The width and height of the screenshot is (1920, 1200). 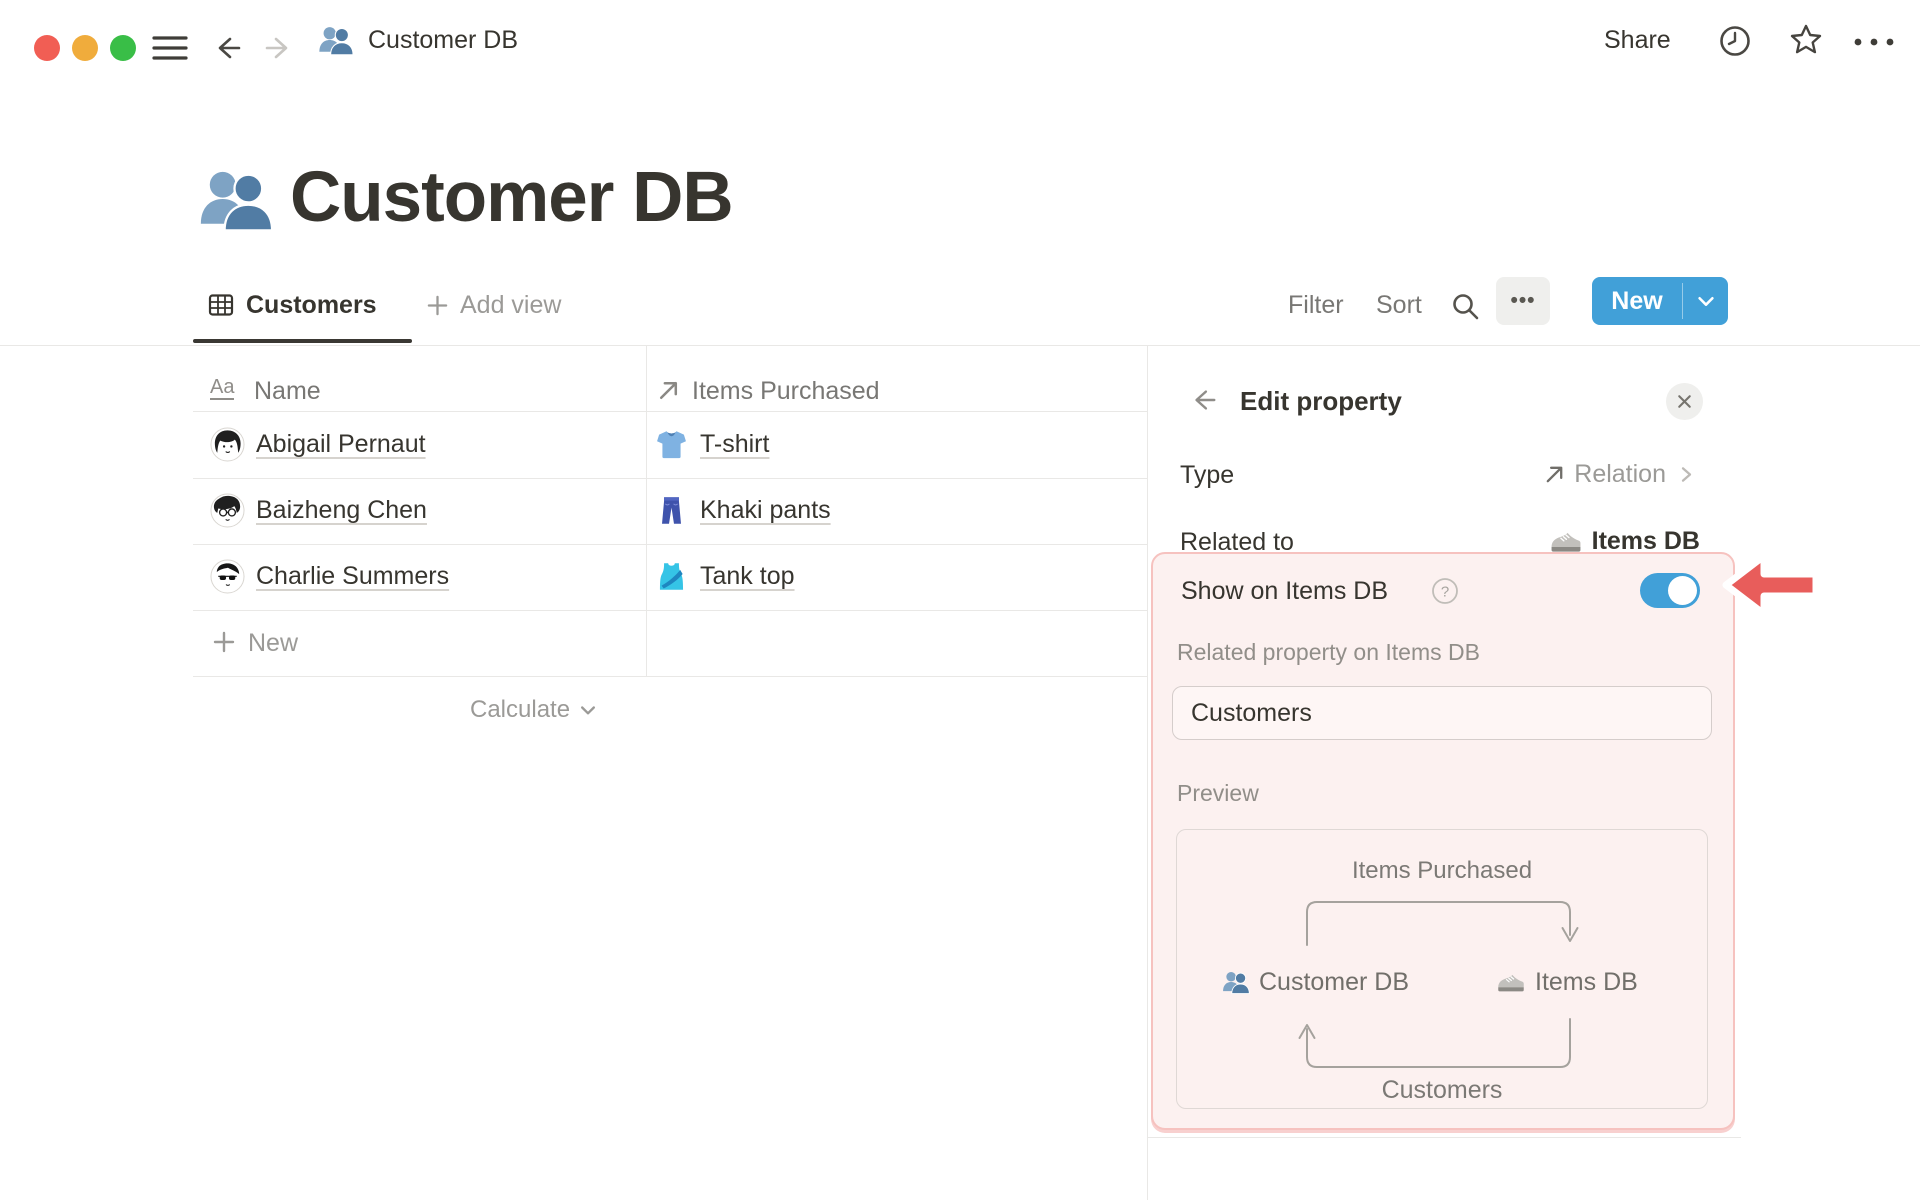 I want to click on search-icon, so click(x=1465, y=306).